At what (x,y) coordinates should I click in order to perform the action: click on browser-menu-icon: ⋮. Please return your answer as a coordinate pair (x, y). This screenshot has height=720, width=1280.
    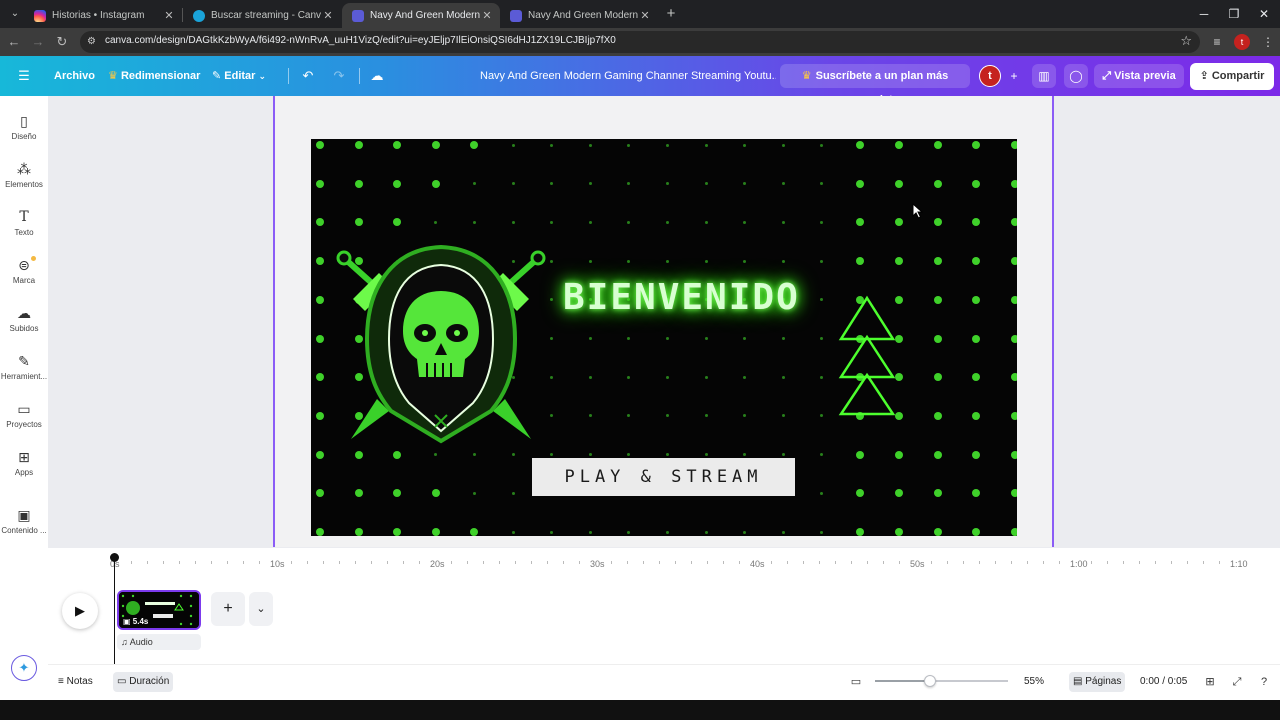
    Looking at the image, I should click on (1268, 42).